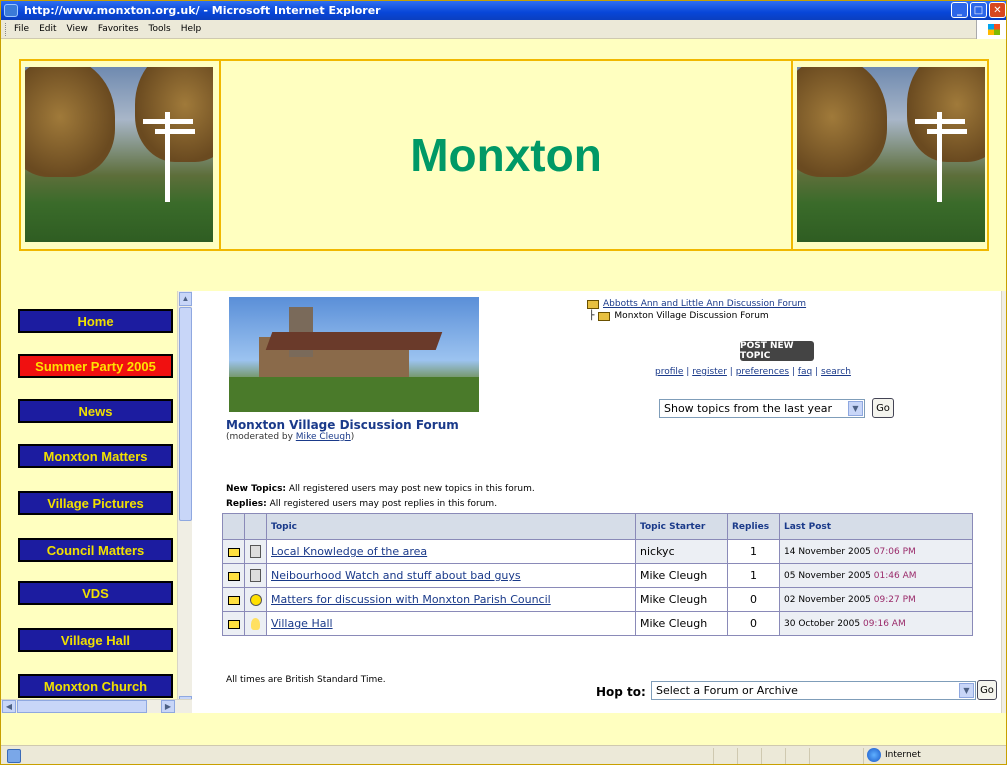 This screenshot has width=1007, height=765. Describe the element at coordinates (621, 692) in the screenshot. I see `hop-to-label: Hop to:` at that location.